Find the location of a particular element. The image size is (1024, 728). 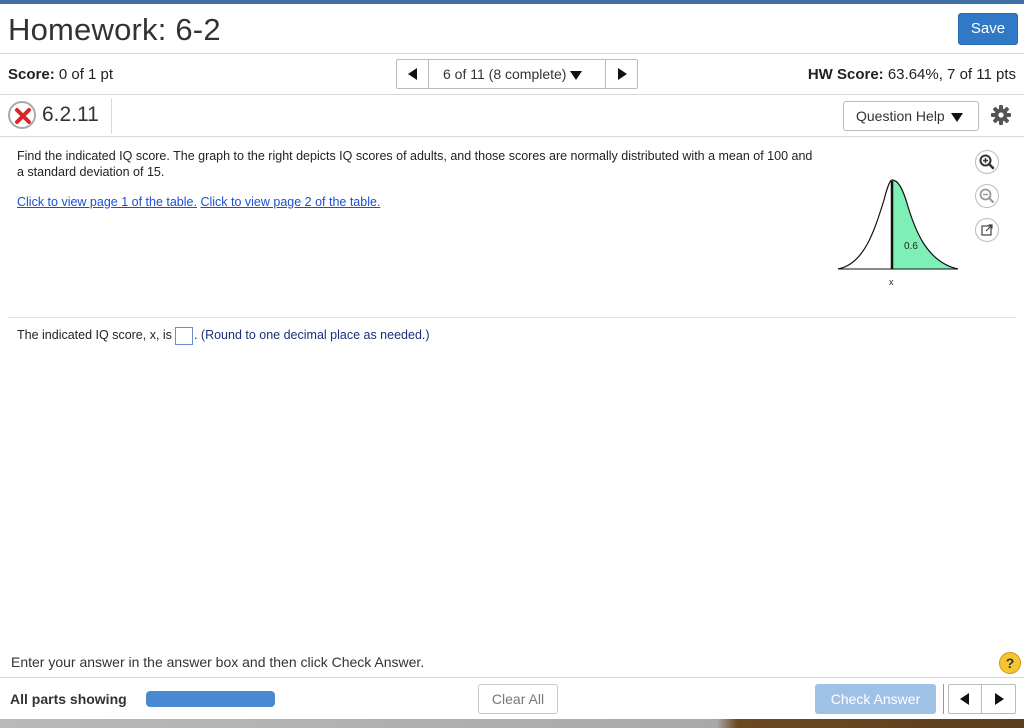

gear-icon is located at coordinates (1001, 115).